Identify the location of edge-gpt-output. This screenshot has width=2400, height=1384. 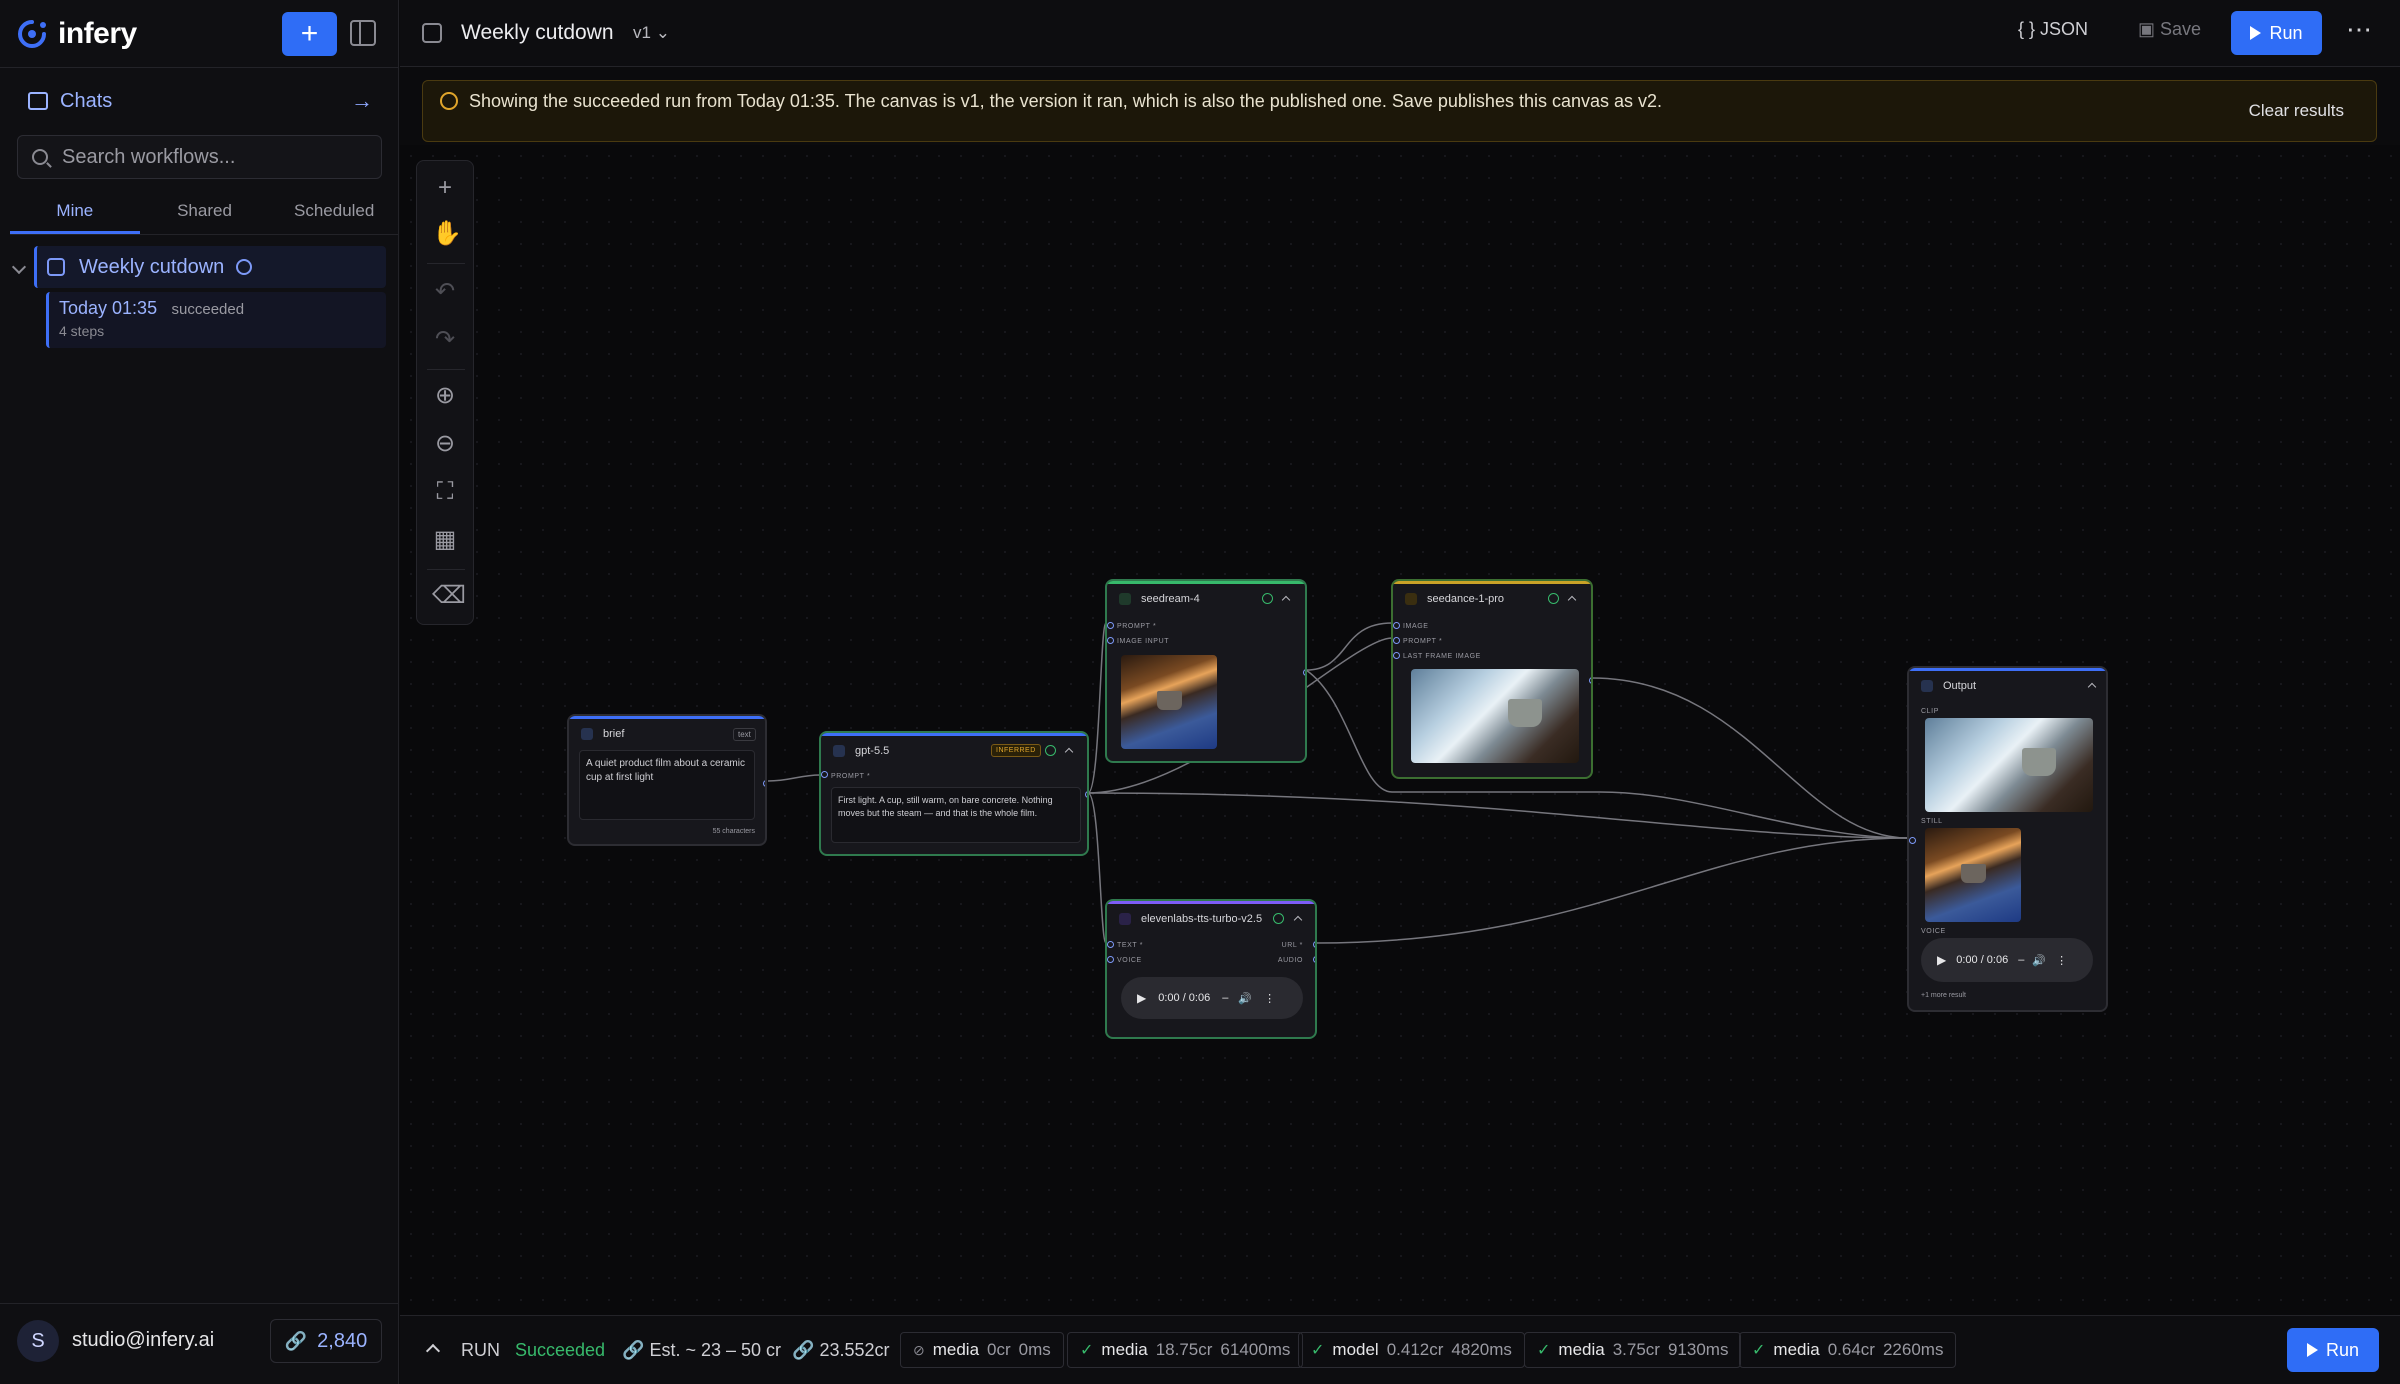
(1498, 815).